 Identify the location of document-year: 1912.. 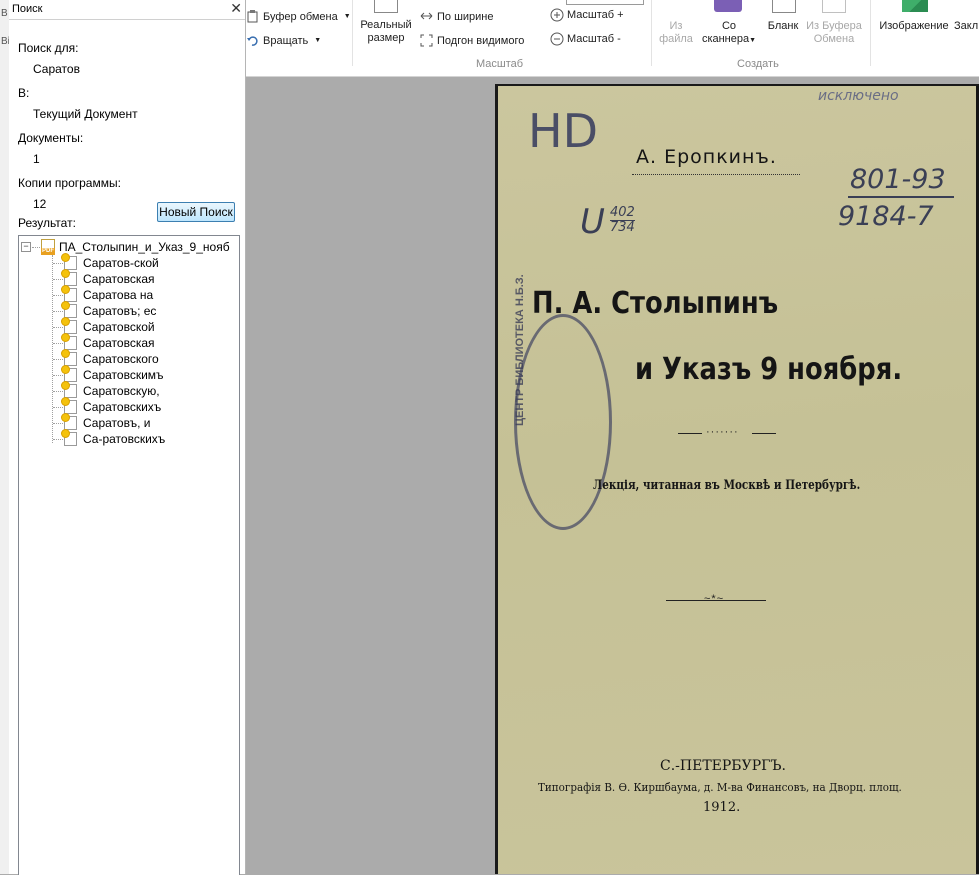
(722, 807).